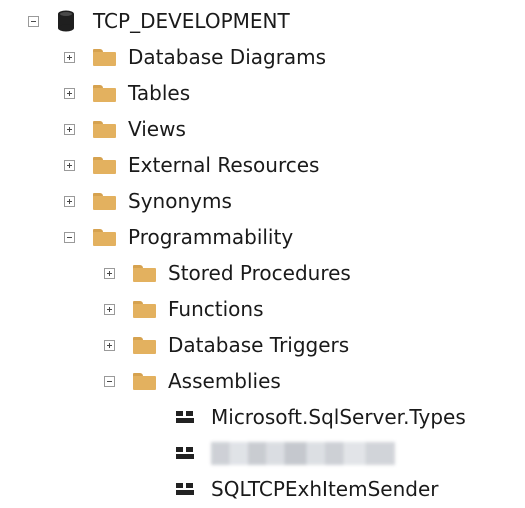 The image size is (525, 508). What do you see at coordinates (224, 381) in the screenshot?
I see `tree-node-label: Assemblies` at bounding box center [224, 381].